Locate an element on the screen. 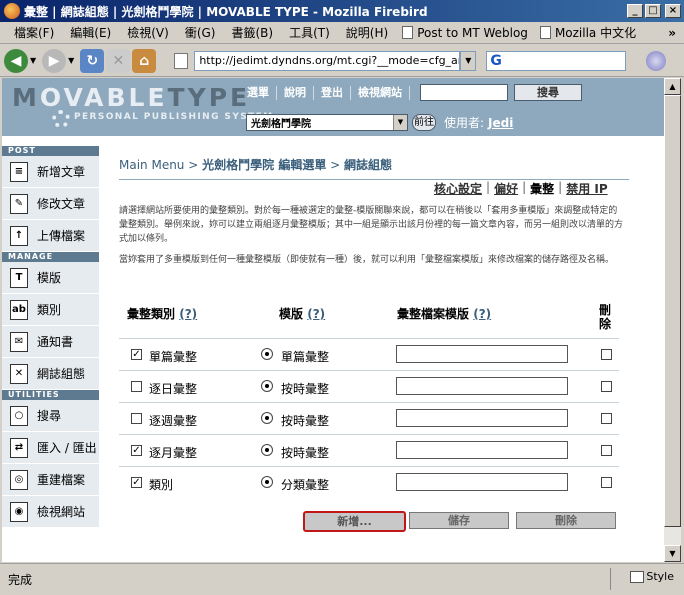 The width and height of the screenshot is (684, 595). sidebar-item-categories: ab 類別 is located at coordinates (50, 310).